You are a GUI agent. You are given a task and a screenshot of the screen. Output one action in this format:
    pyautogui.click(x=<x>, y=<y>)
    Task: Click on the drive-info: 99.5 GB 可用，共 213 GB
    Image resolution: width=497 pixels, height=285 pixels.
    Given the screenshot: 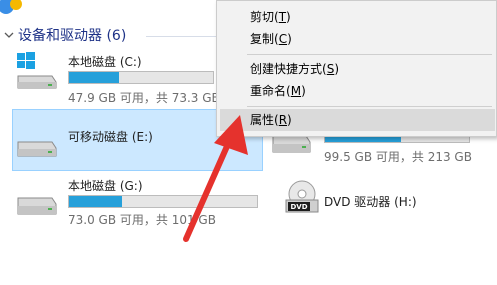 What is the action you would take?
    pyautogui.click(x=398, y=157)
    